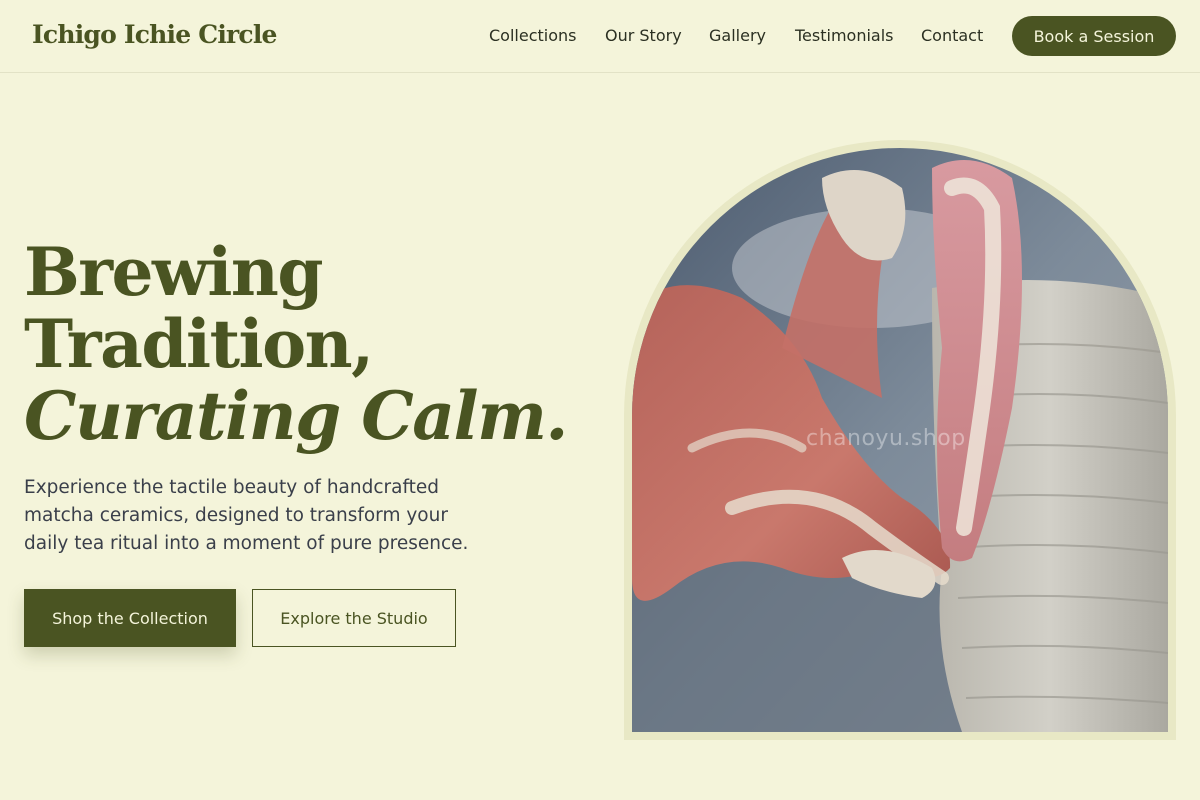 Image resolution: width=1200 pixels, height=800 pixels. Describe the element at coordinates (952, 35) in the screenshot. I see `nav-link-contact: Contact` at that location.